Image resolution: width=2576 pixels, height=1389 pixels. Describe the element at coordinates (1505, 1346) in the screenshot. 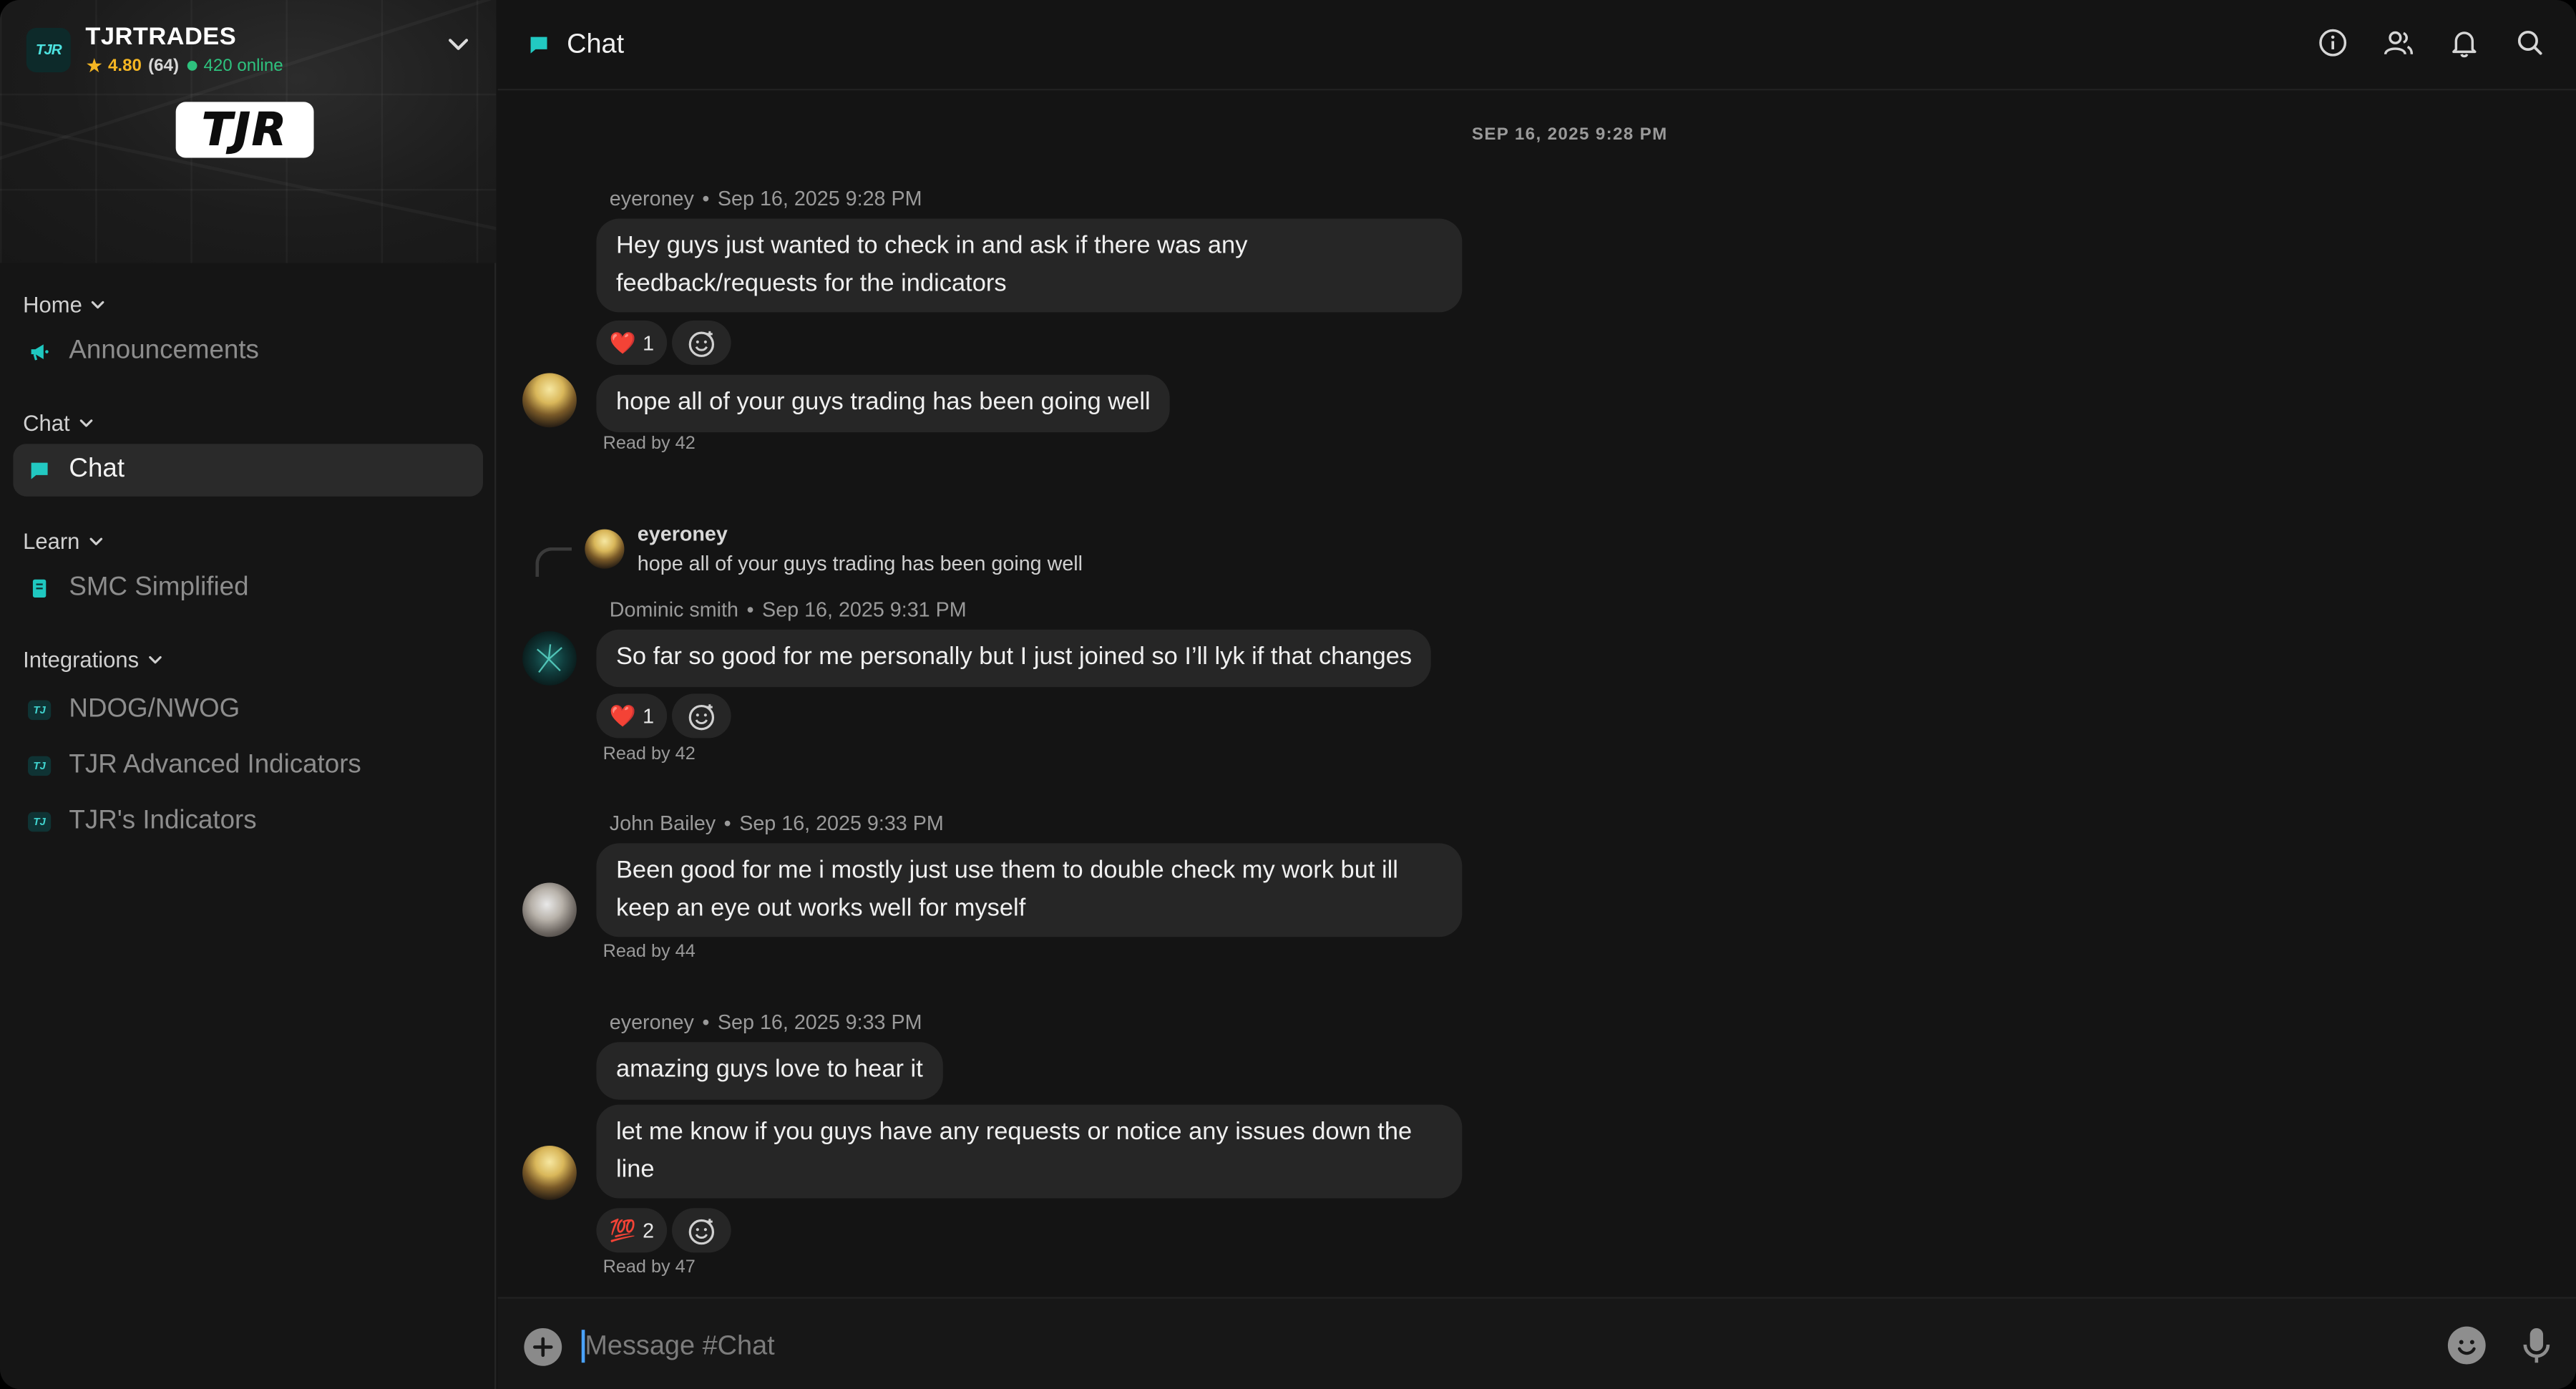

I see `message-input` at that location.